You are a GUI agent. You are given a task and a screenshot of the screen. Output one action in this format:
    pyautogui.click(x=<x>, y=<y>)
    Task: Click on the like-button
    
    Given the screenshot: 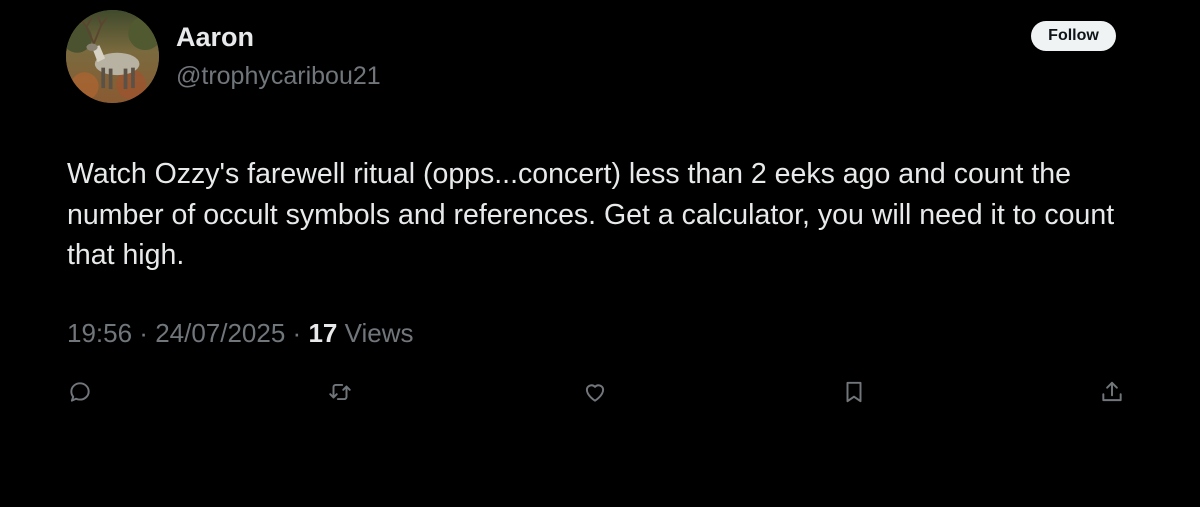 What is the action you would take?
    pyautogui.click(x=595, y=392)
    